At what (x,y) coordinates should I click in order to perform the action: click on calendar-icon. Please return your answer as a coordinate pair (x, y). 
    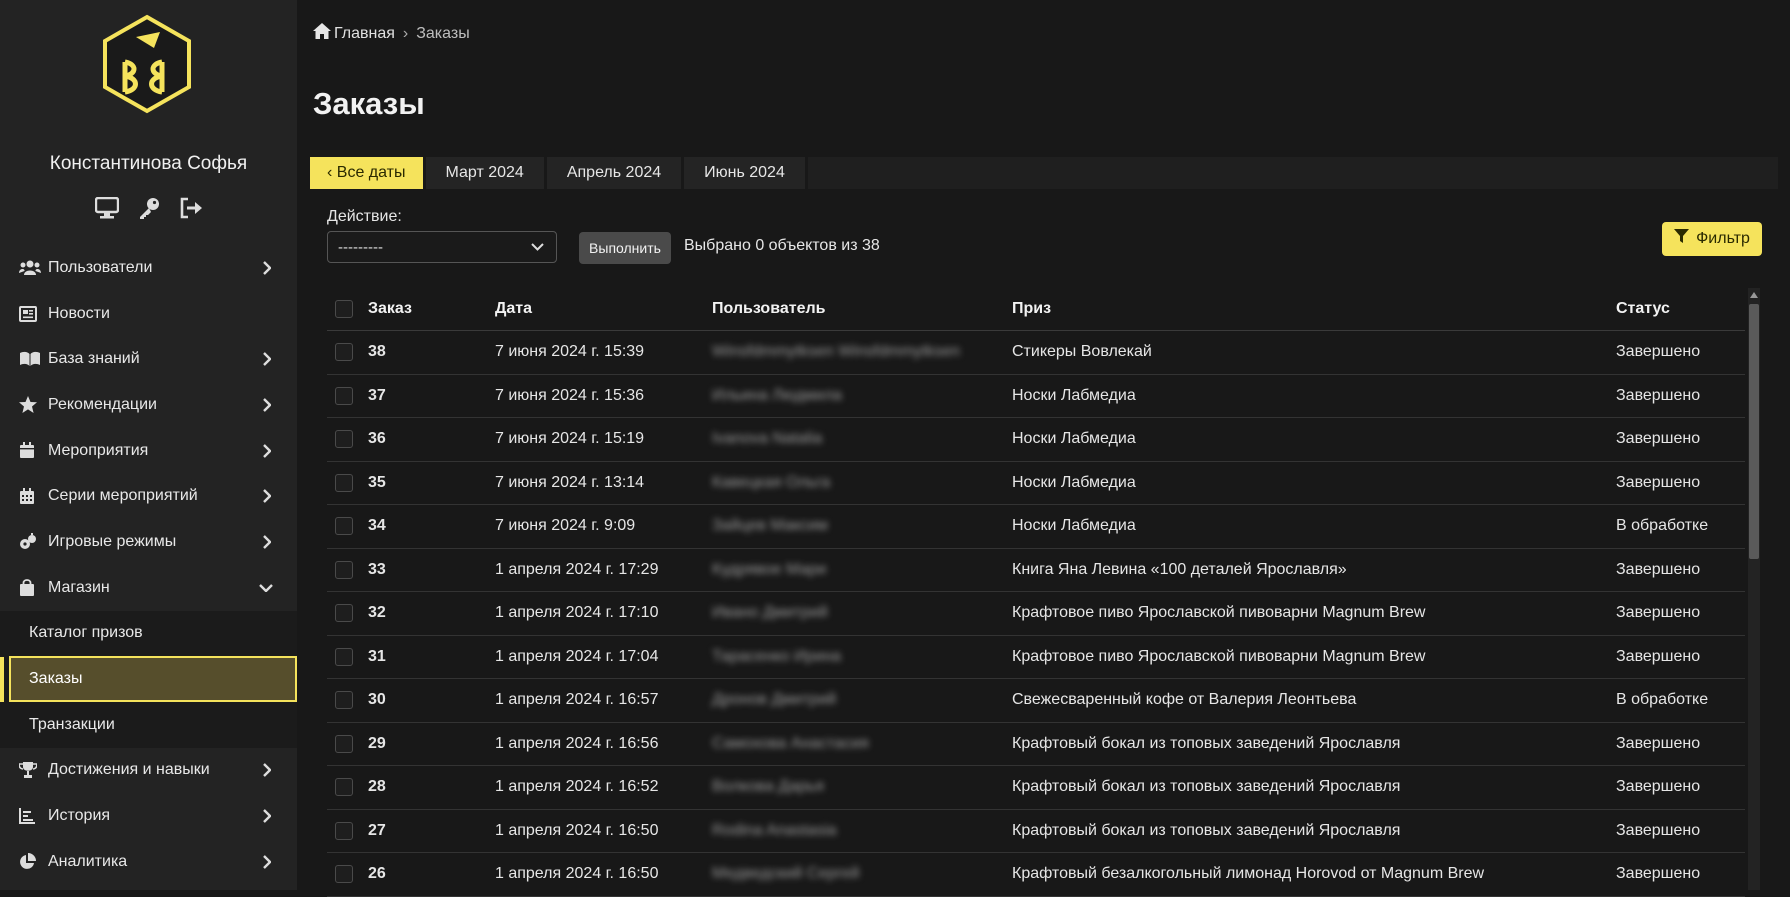
    Looking at the image, I should click on (30, 451).